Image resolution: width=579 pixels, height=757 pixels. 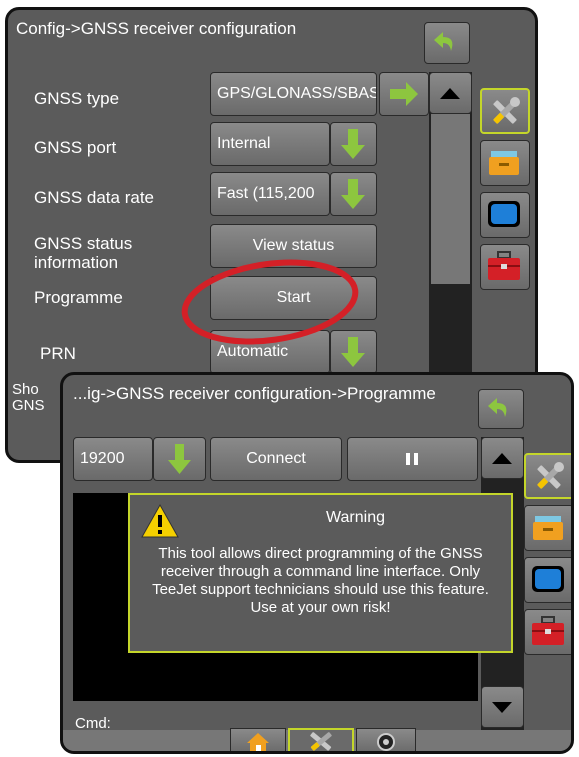 I want to click on down-triangle-icon, so click(x=502, y=707).